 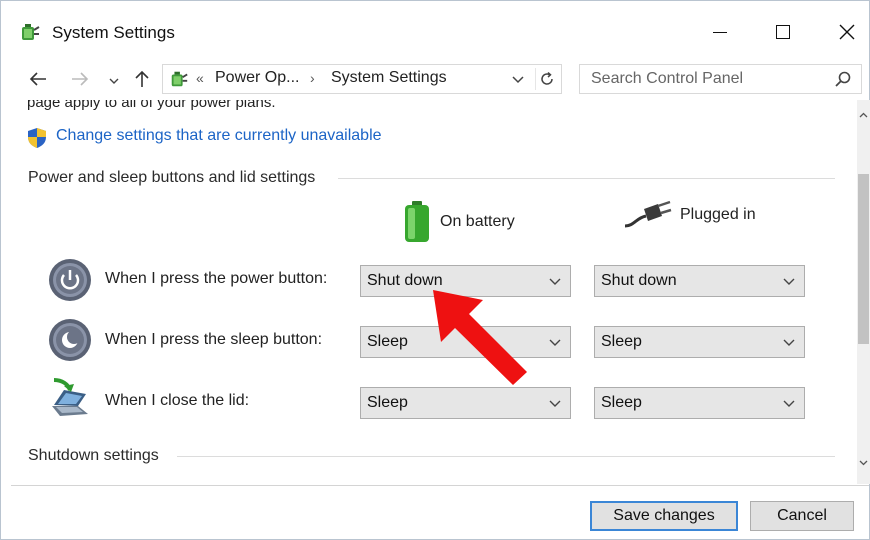 What do you see at coordinates (387, 341) in the screenshot?
I see `sleep-button-on-battery-value: Sleep` at bounding box center [387, 341].